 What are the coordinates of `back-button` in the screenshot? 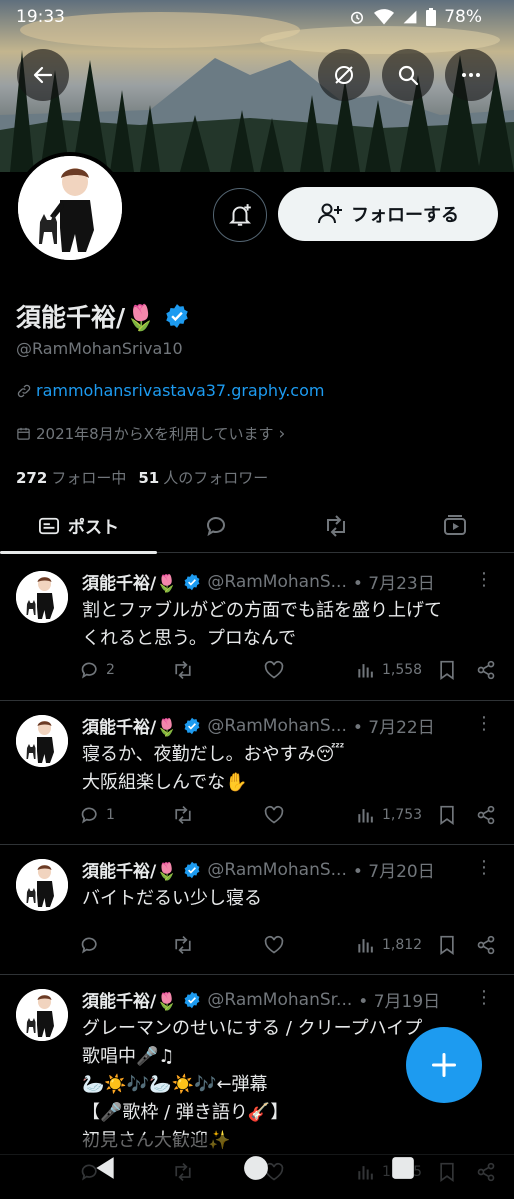 It's located at (43, 75).